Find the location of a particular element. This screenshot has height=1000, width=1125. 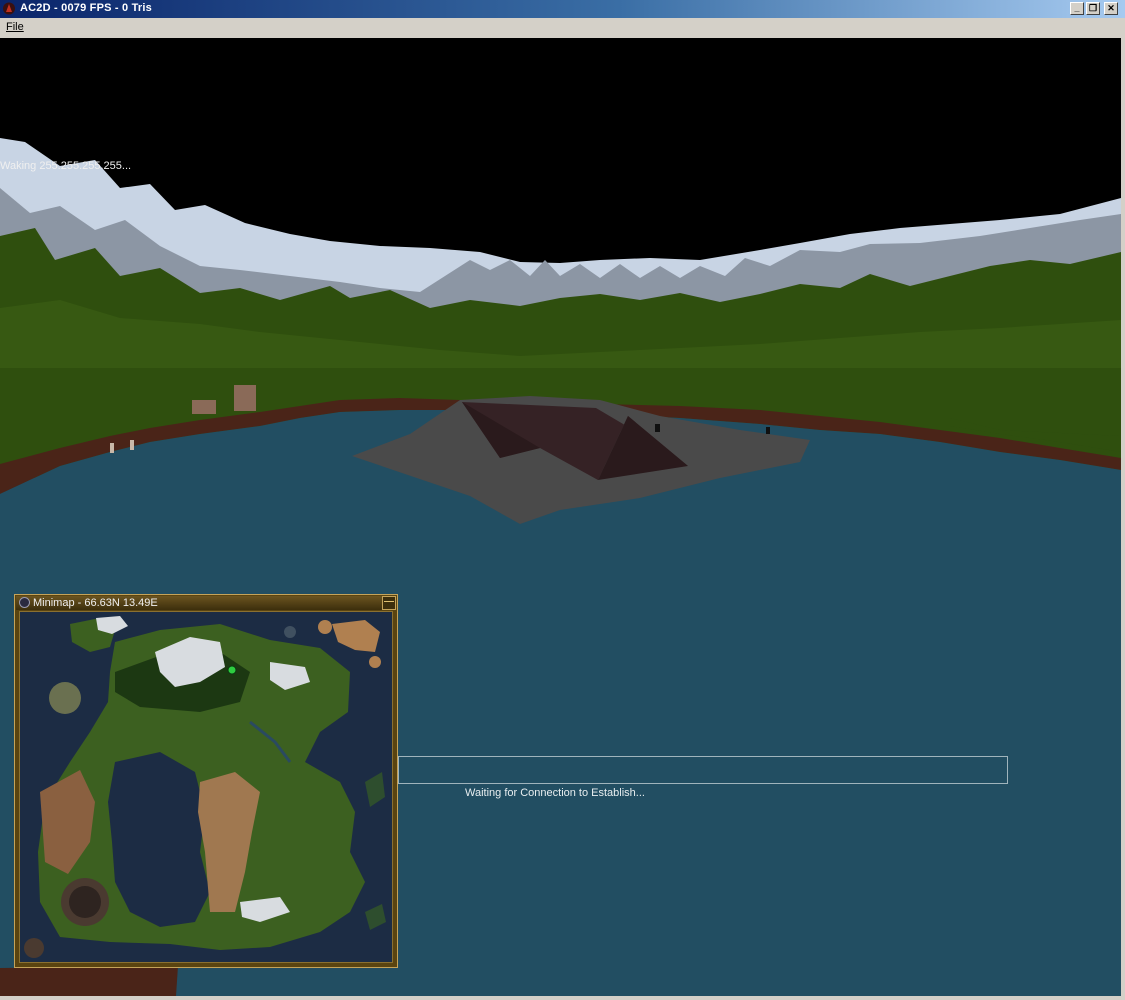

restore-button: ❐ is located at coordinates (1093, 8).